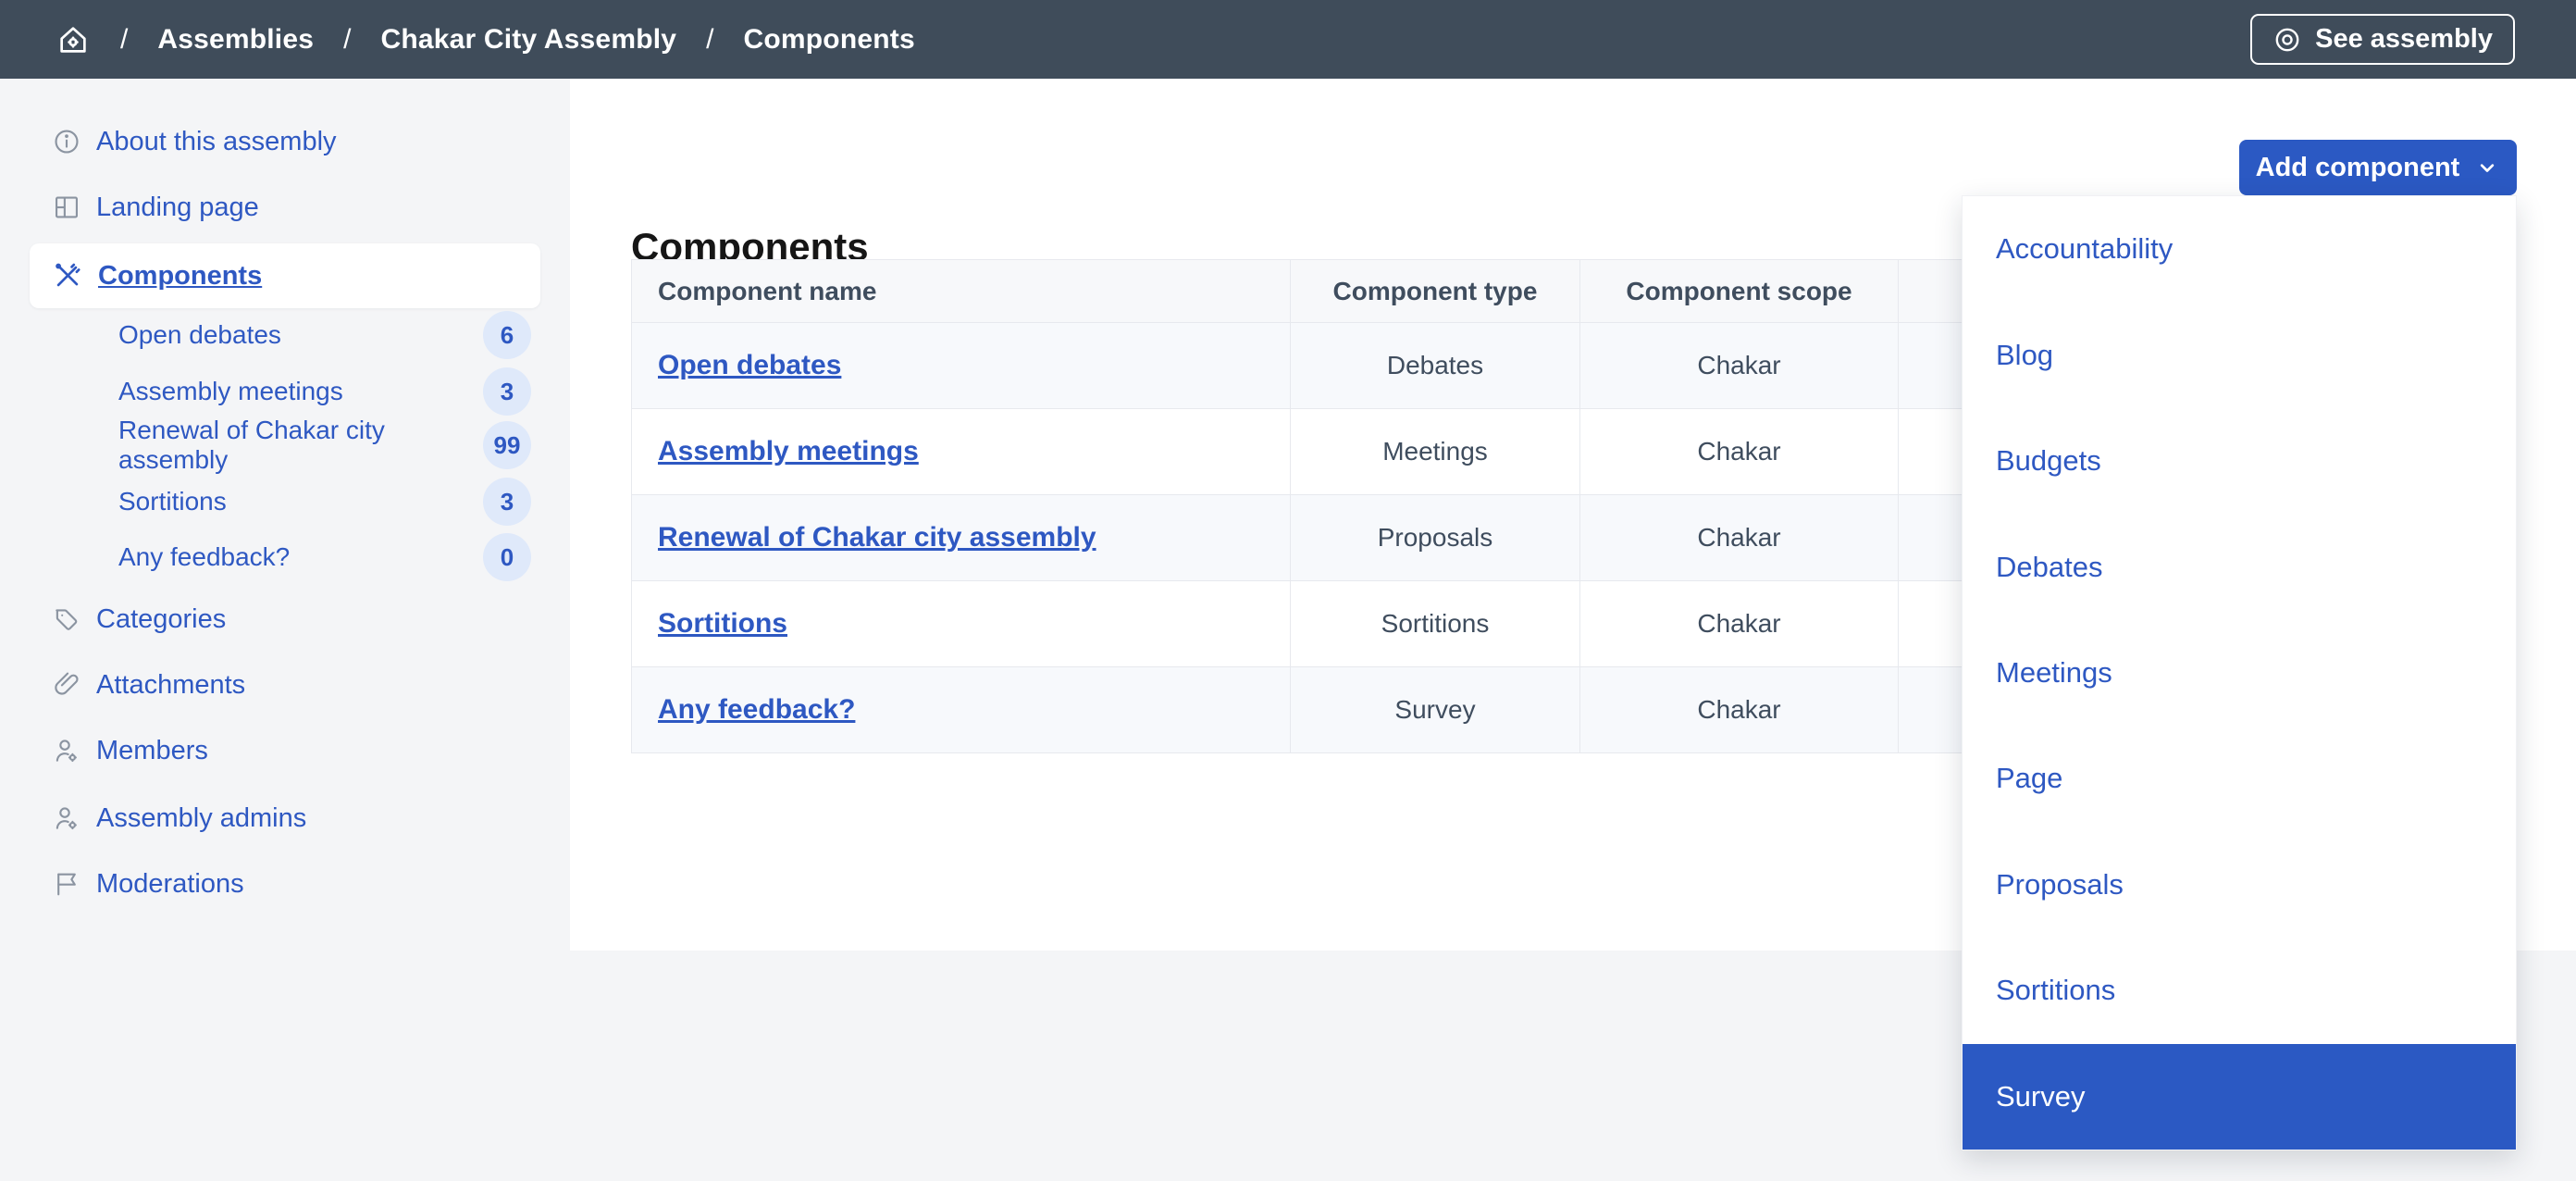 The height and width of the screenshot is (1181, 2576). I want to click on add-component-label: Add component, so click(2358, 167).